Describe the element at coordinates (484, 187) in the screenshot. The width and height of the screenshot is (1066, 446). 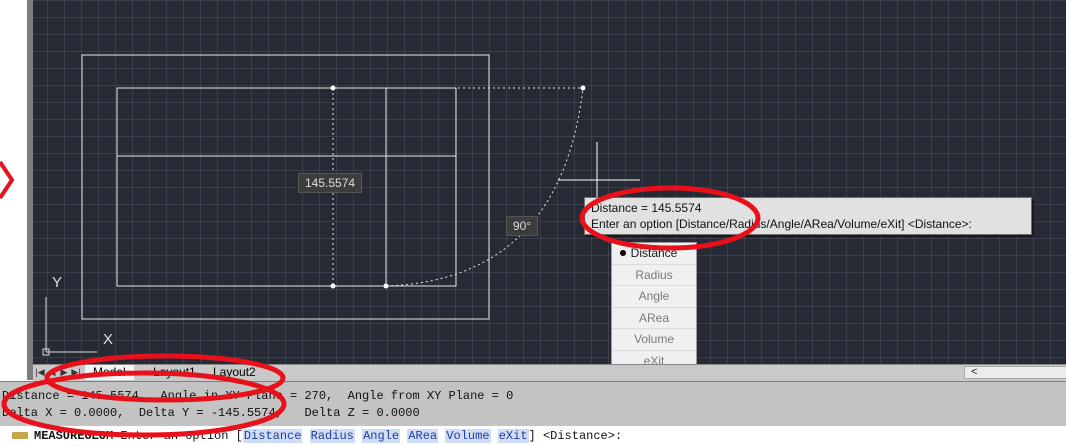
I see `angle-arc` at that location.